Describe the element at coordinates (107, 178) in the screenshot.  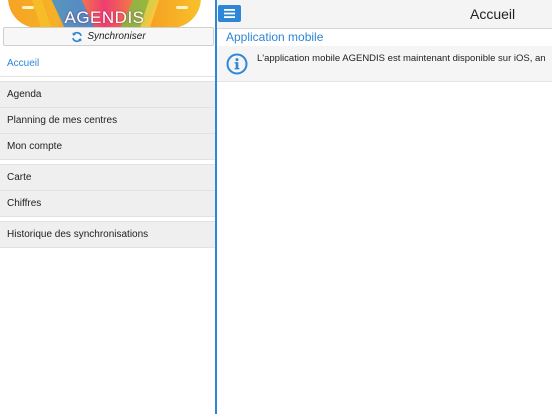
I see `sidebar-item-carte: Carte` at that location.